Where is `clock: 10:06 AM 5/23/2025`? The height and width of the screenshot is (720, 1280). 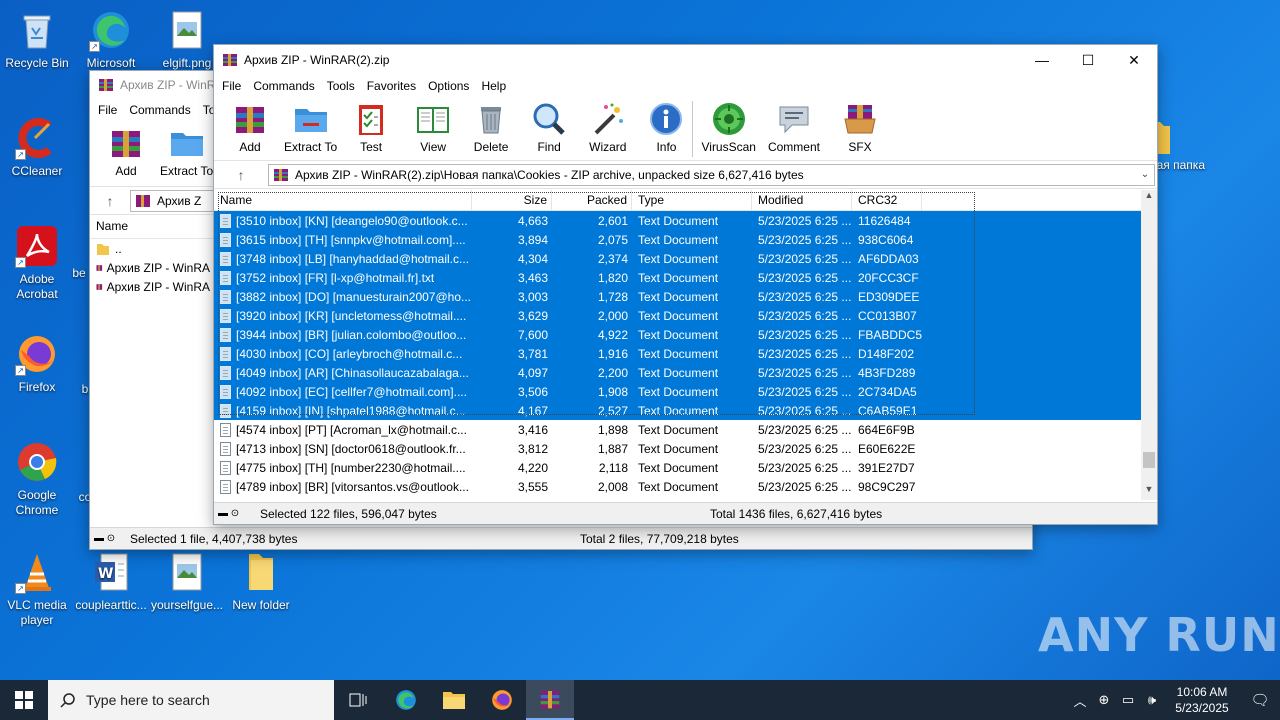 clock: 10:06 AM 5/23/2025 is located at coordinates (1202, 700).